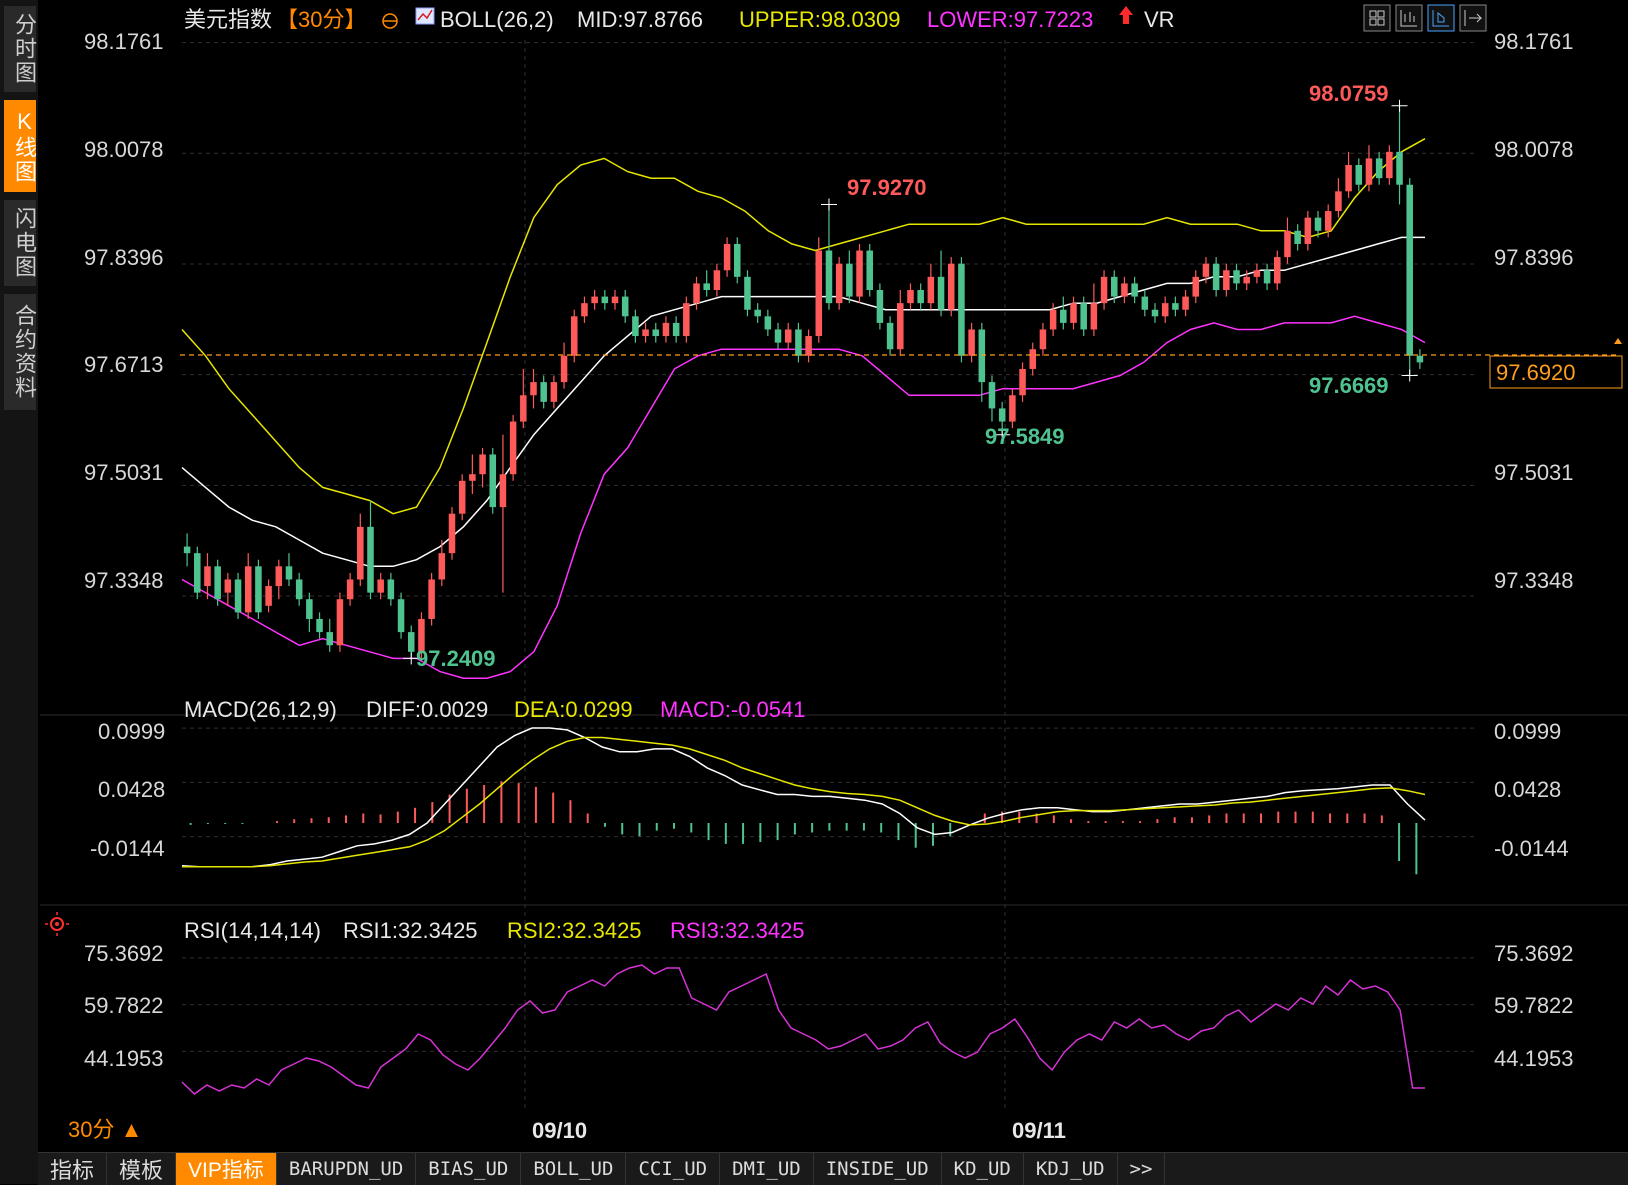 This screenshot has width=1628, height=1185. Describe the element at coordinates (1025, 436) in the screenshot. I see `low-label-2: 97.5849` at that location.